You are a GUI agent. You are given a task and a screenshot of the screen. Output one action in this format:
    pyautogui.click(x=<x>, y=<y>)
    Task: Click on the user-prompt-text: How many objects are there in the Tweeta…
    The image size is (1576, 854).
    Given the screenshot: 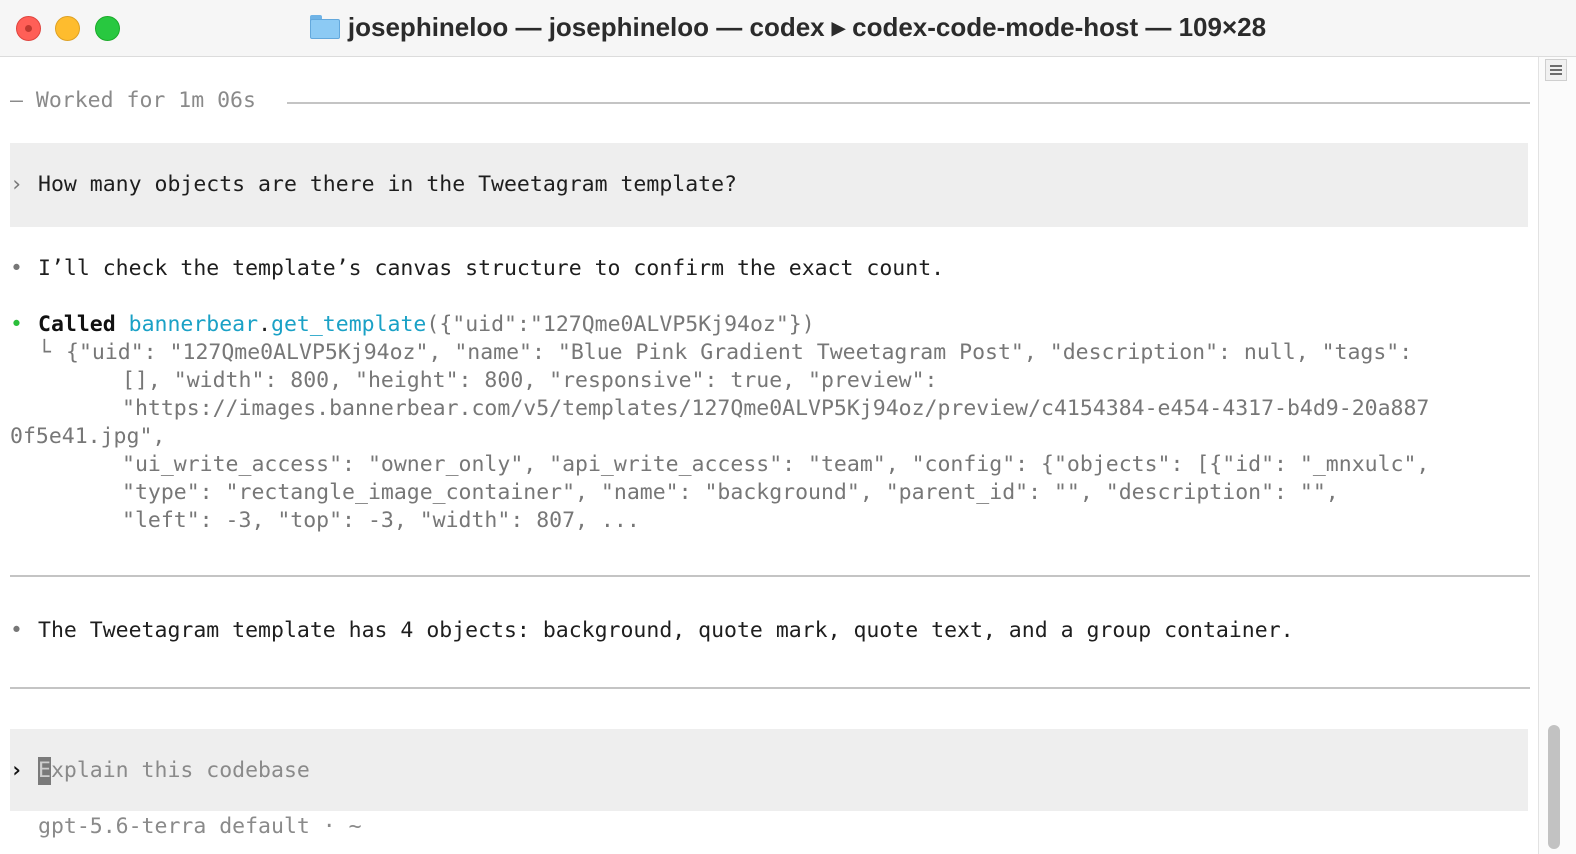 What is the action you would take?
    pyautogui.click(x=387, y=184)
    